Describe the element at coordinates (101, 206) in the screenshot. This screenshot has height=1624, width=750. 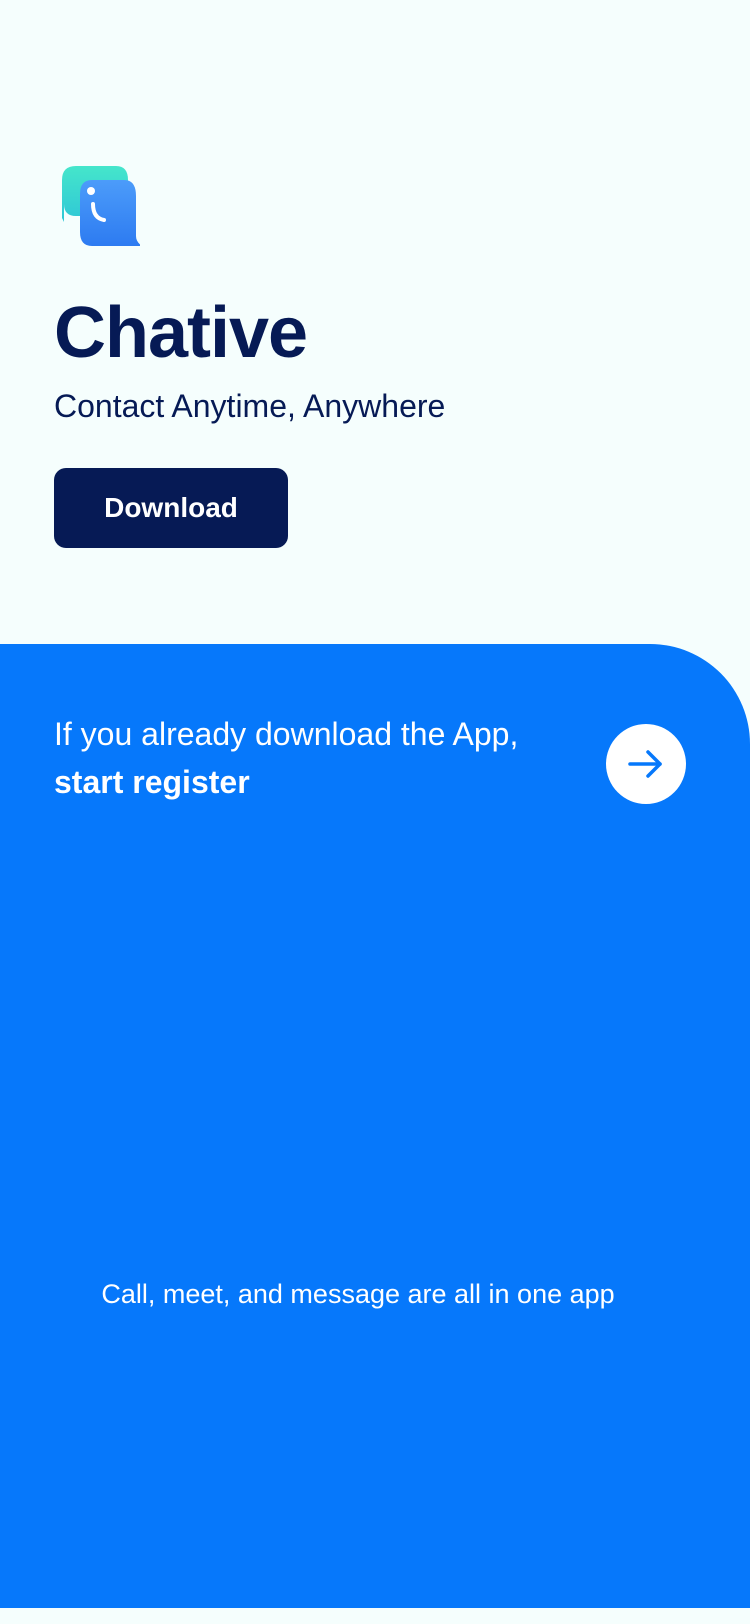
I see `chat-bubble-logo-icon` at that location.